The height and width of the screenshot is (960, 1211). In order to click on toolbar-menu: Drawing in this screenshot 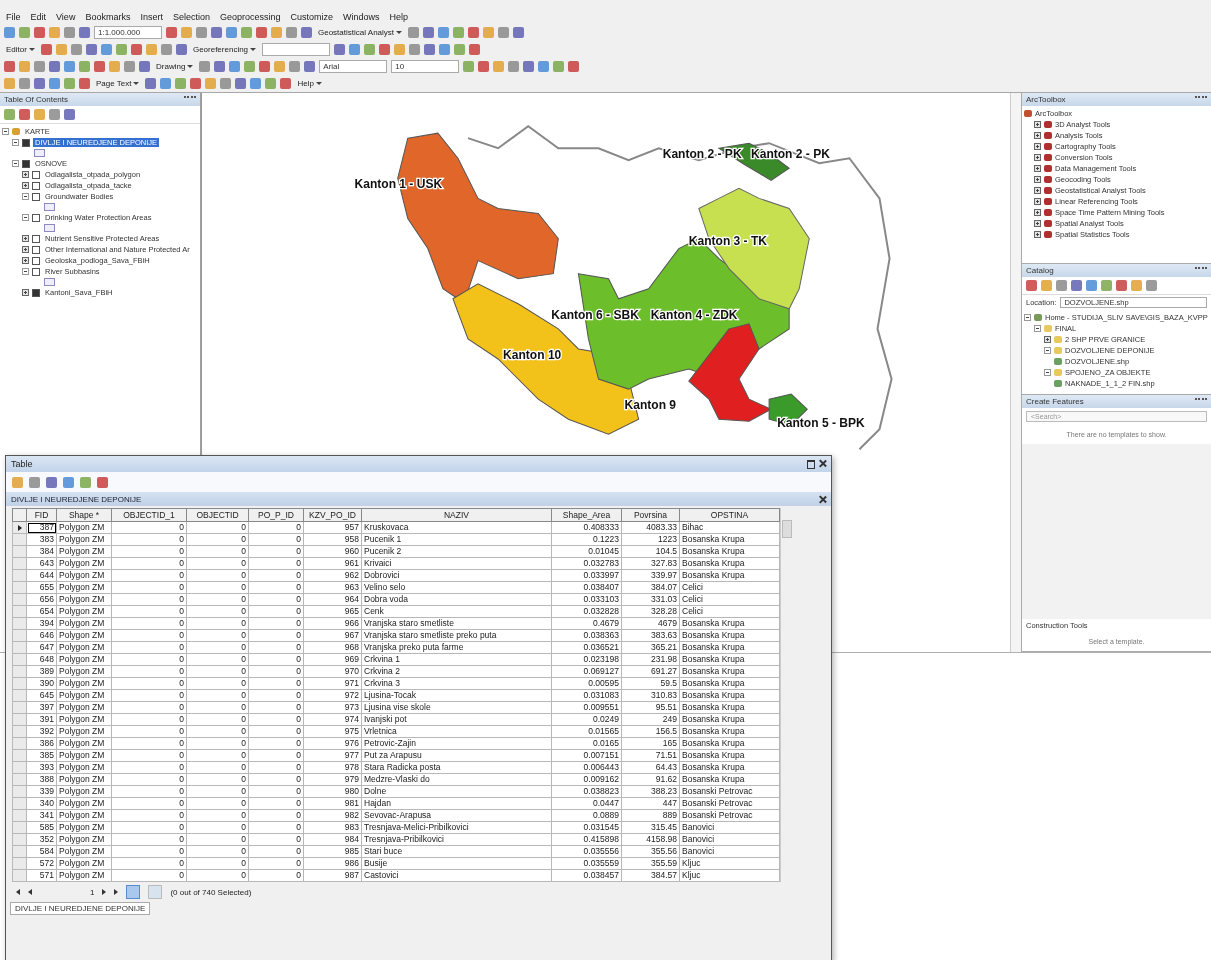, I will do `click(175, 66)`.